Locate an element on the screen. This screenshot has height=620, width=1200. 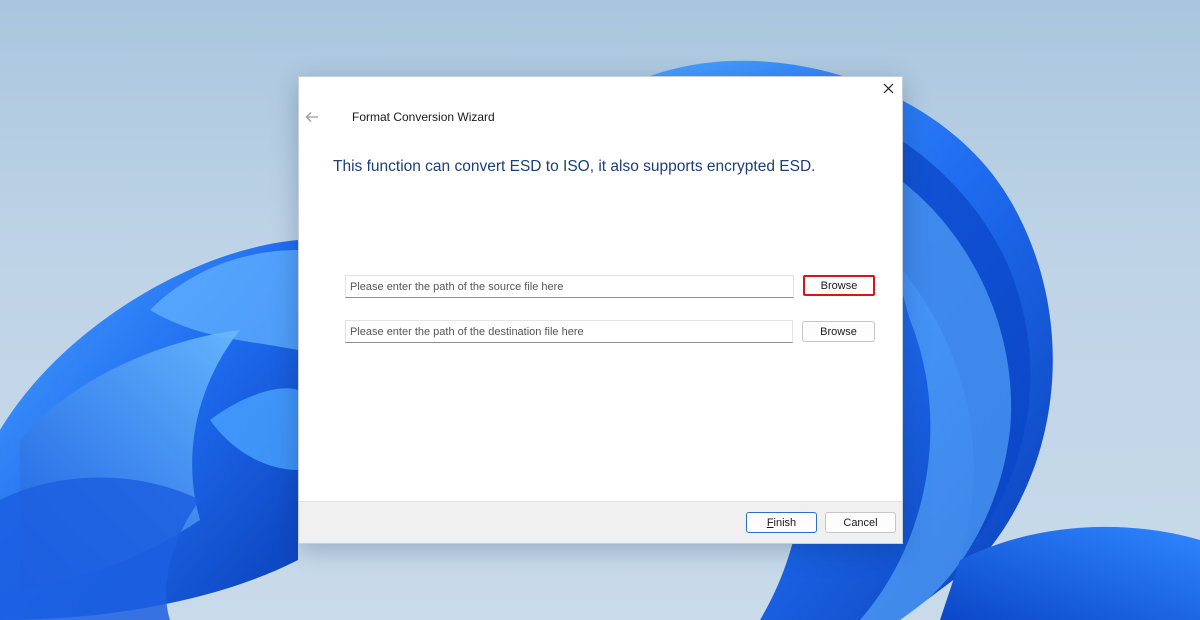
browse-source-button: Browse is located at coordinates (839, 285).